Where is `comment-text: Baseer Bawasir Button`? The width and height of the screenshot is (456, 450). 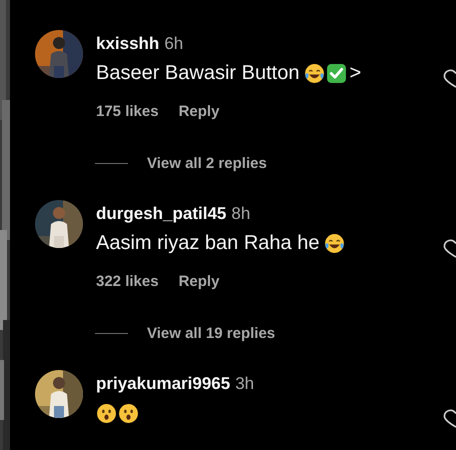 comment-text: Baseer Bawasir Button is located at coordinates (198, 73).